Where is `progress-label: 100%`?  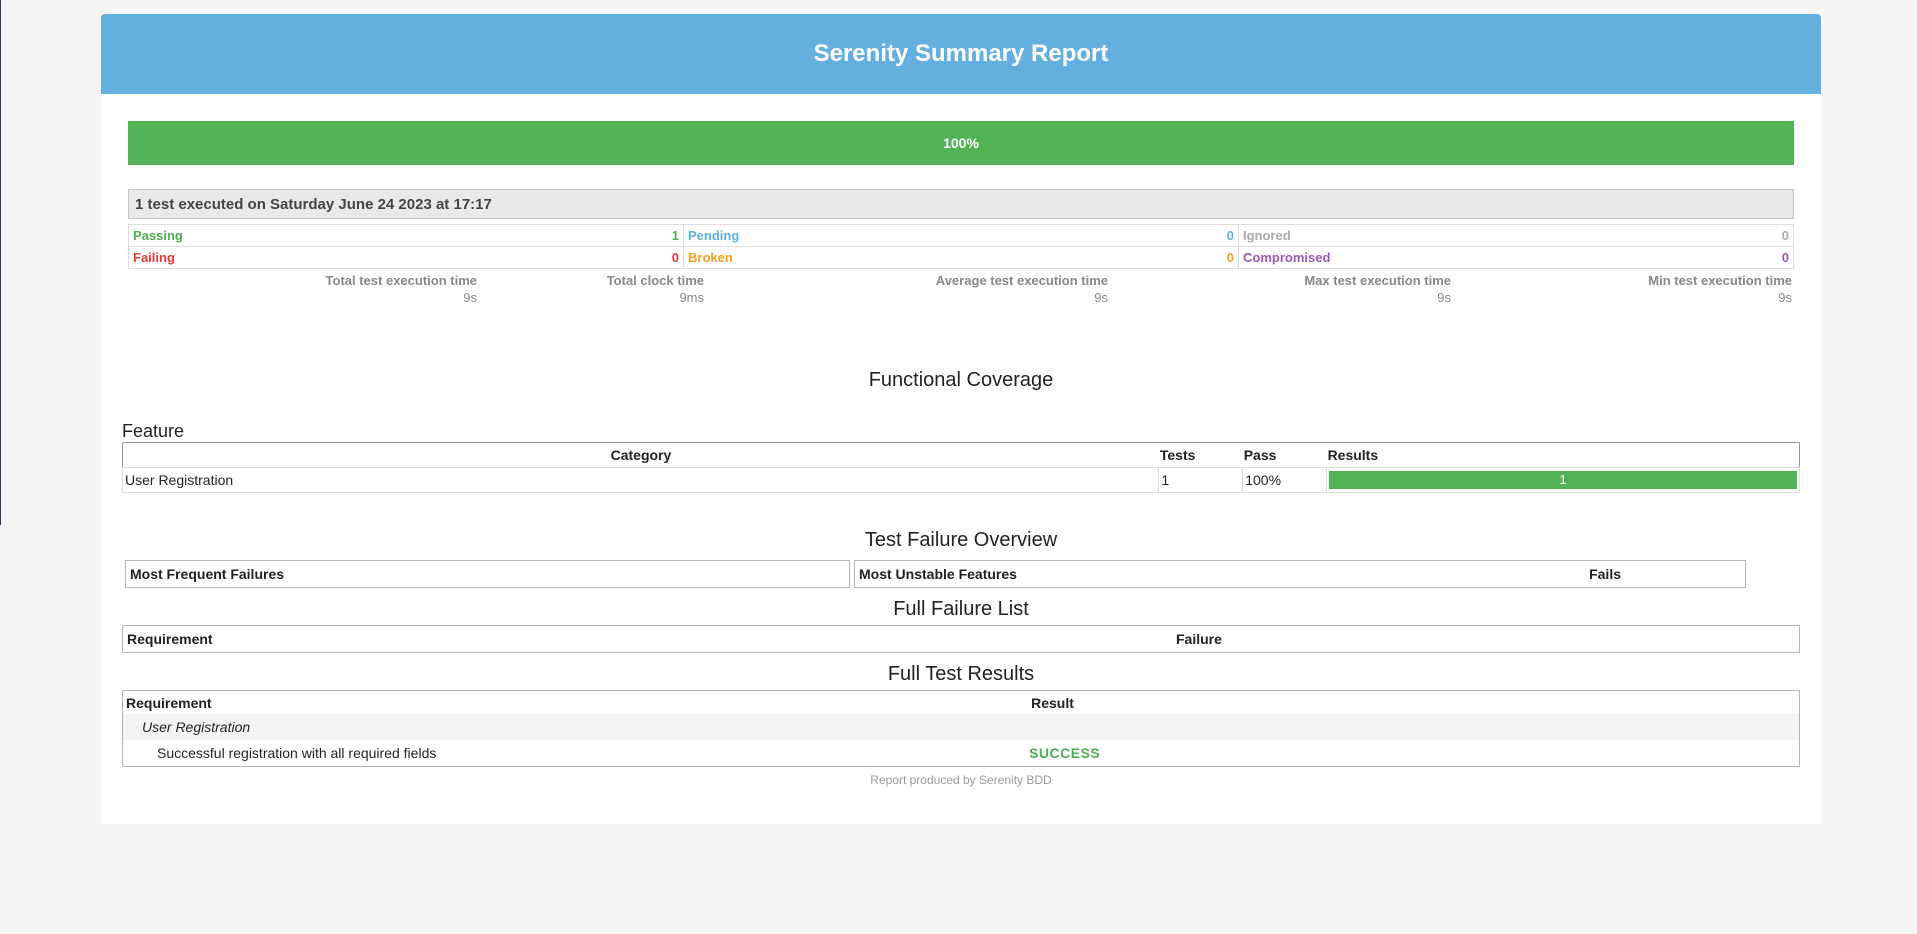
progress-label: 100% is located at coordinates (961, 143).